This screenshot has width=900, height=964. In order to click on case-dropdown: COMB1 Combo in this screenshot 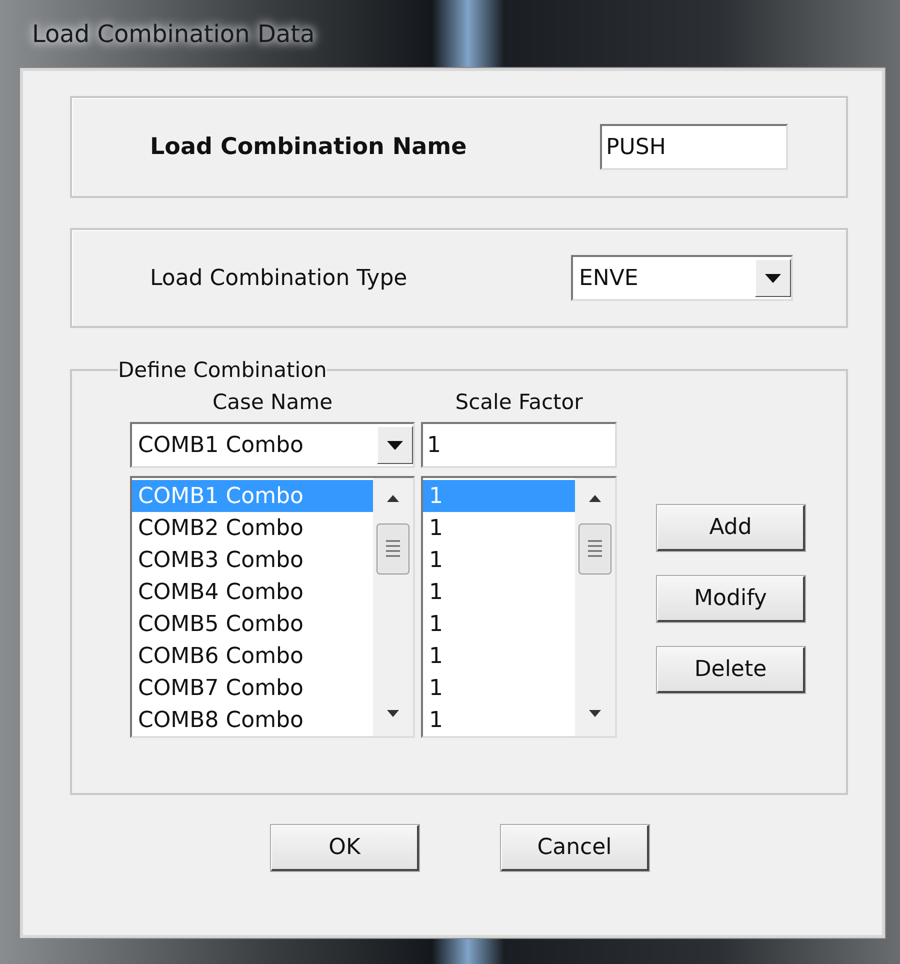, I will do `click(272, 445)`.